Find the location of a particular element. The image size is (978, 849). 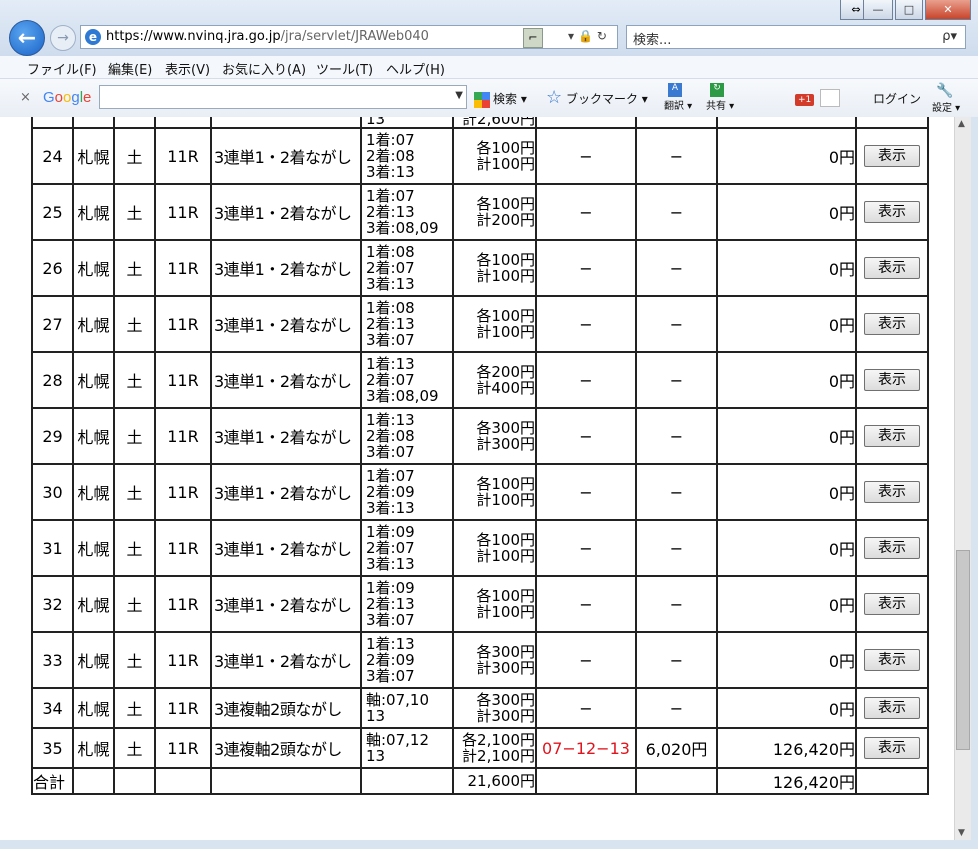

menu-view: 表示(V) is located at coordinates (187, 68).